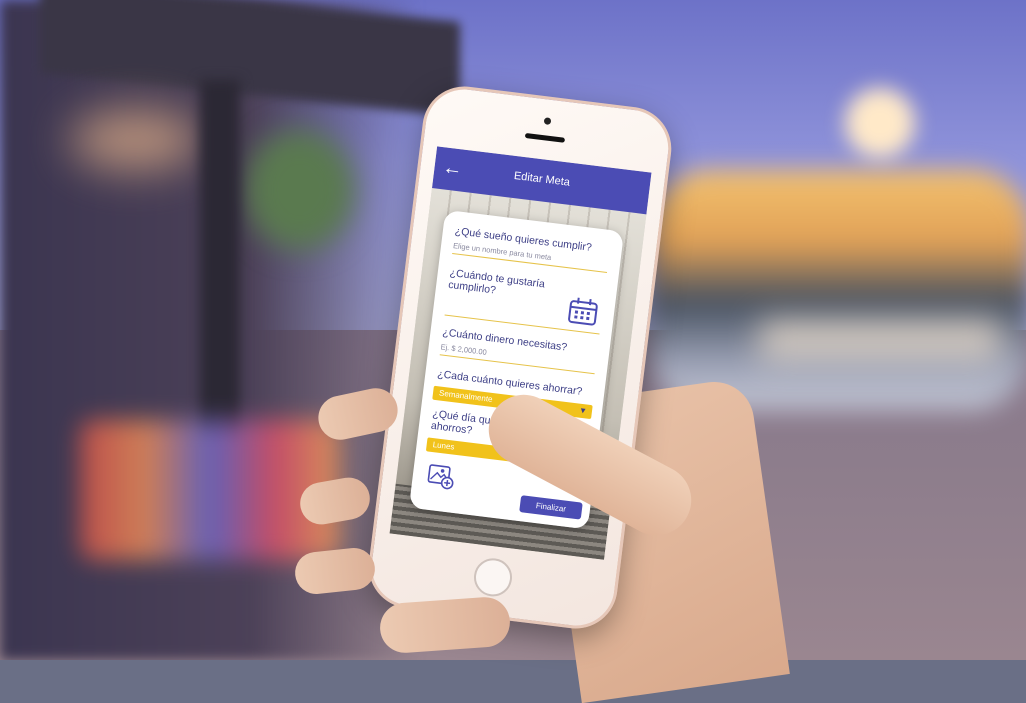  Describe the element at coordinates (443, 446) in the screenshot. I see `day-selected-value: Lunes` at that location.